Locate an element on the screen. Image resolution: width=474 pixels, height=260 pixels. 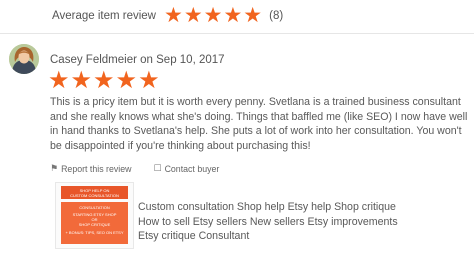
review-date: Sep 10, 2017 is located at coordinates (190, 60).